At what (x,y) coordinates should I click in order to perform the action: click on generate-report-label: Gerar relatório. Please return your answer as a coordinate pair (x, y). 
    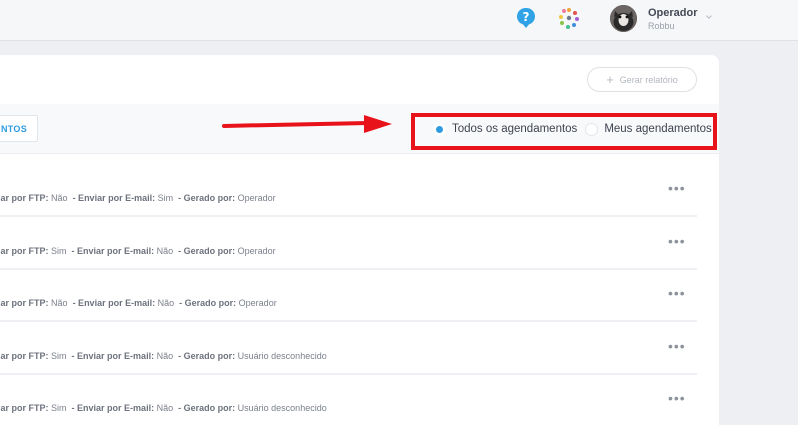
    Looking at the image, I should click on (648, 79).